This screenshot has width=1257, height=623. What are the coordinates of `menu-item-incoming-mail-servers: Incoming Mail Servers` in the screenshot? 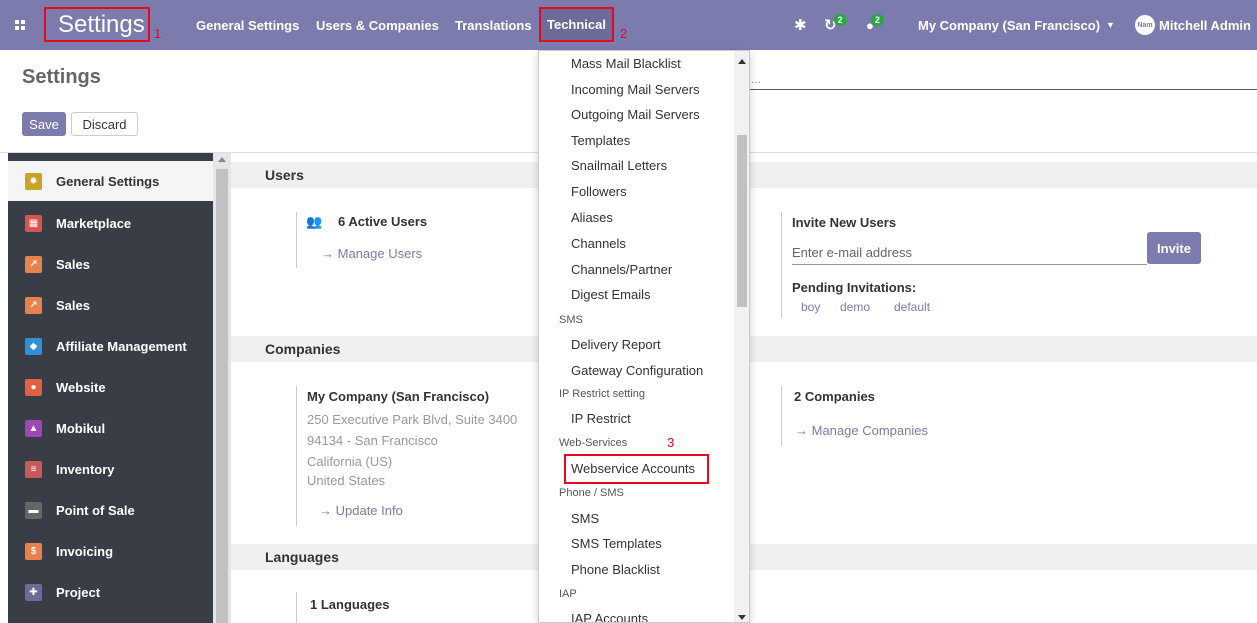 It's located at (635, 89).